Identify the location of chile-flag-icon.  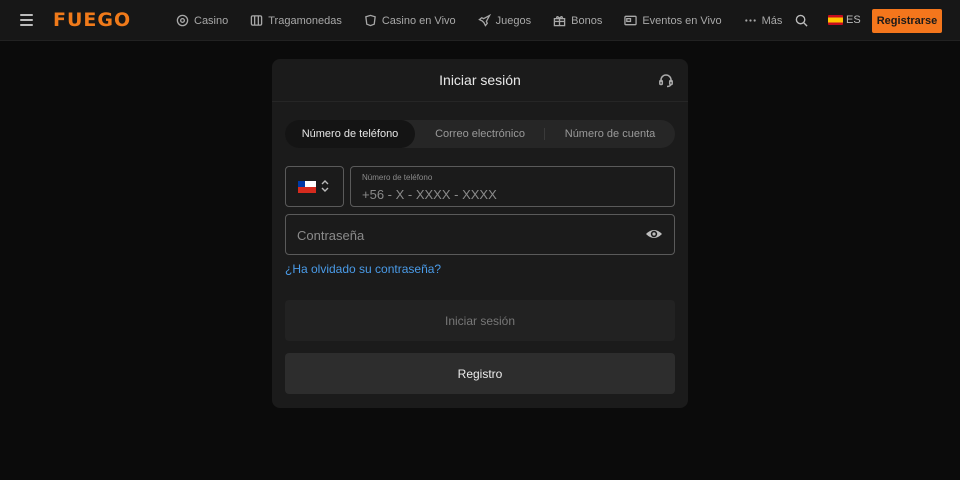
(307, 187).